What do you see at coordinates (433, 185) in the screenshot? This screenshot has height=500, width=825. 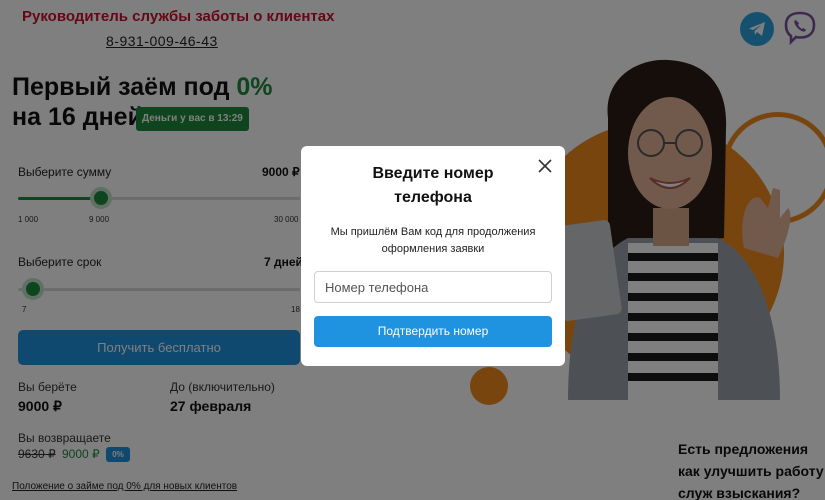 I see `modal-title: Введите номер телефона` at bounding box center [433, 185].